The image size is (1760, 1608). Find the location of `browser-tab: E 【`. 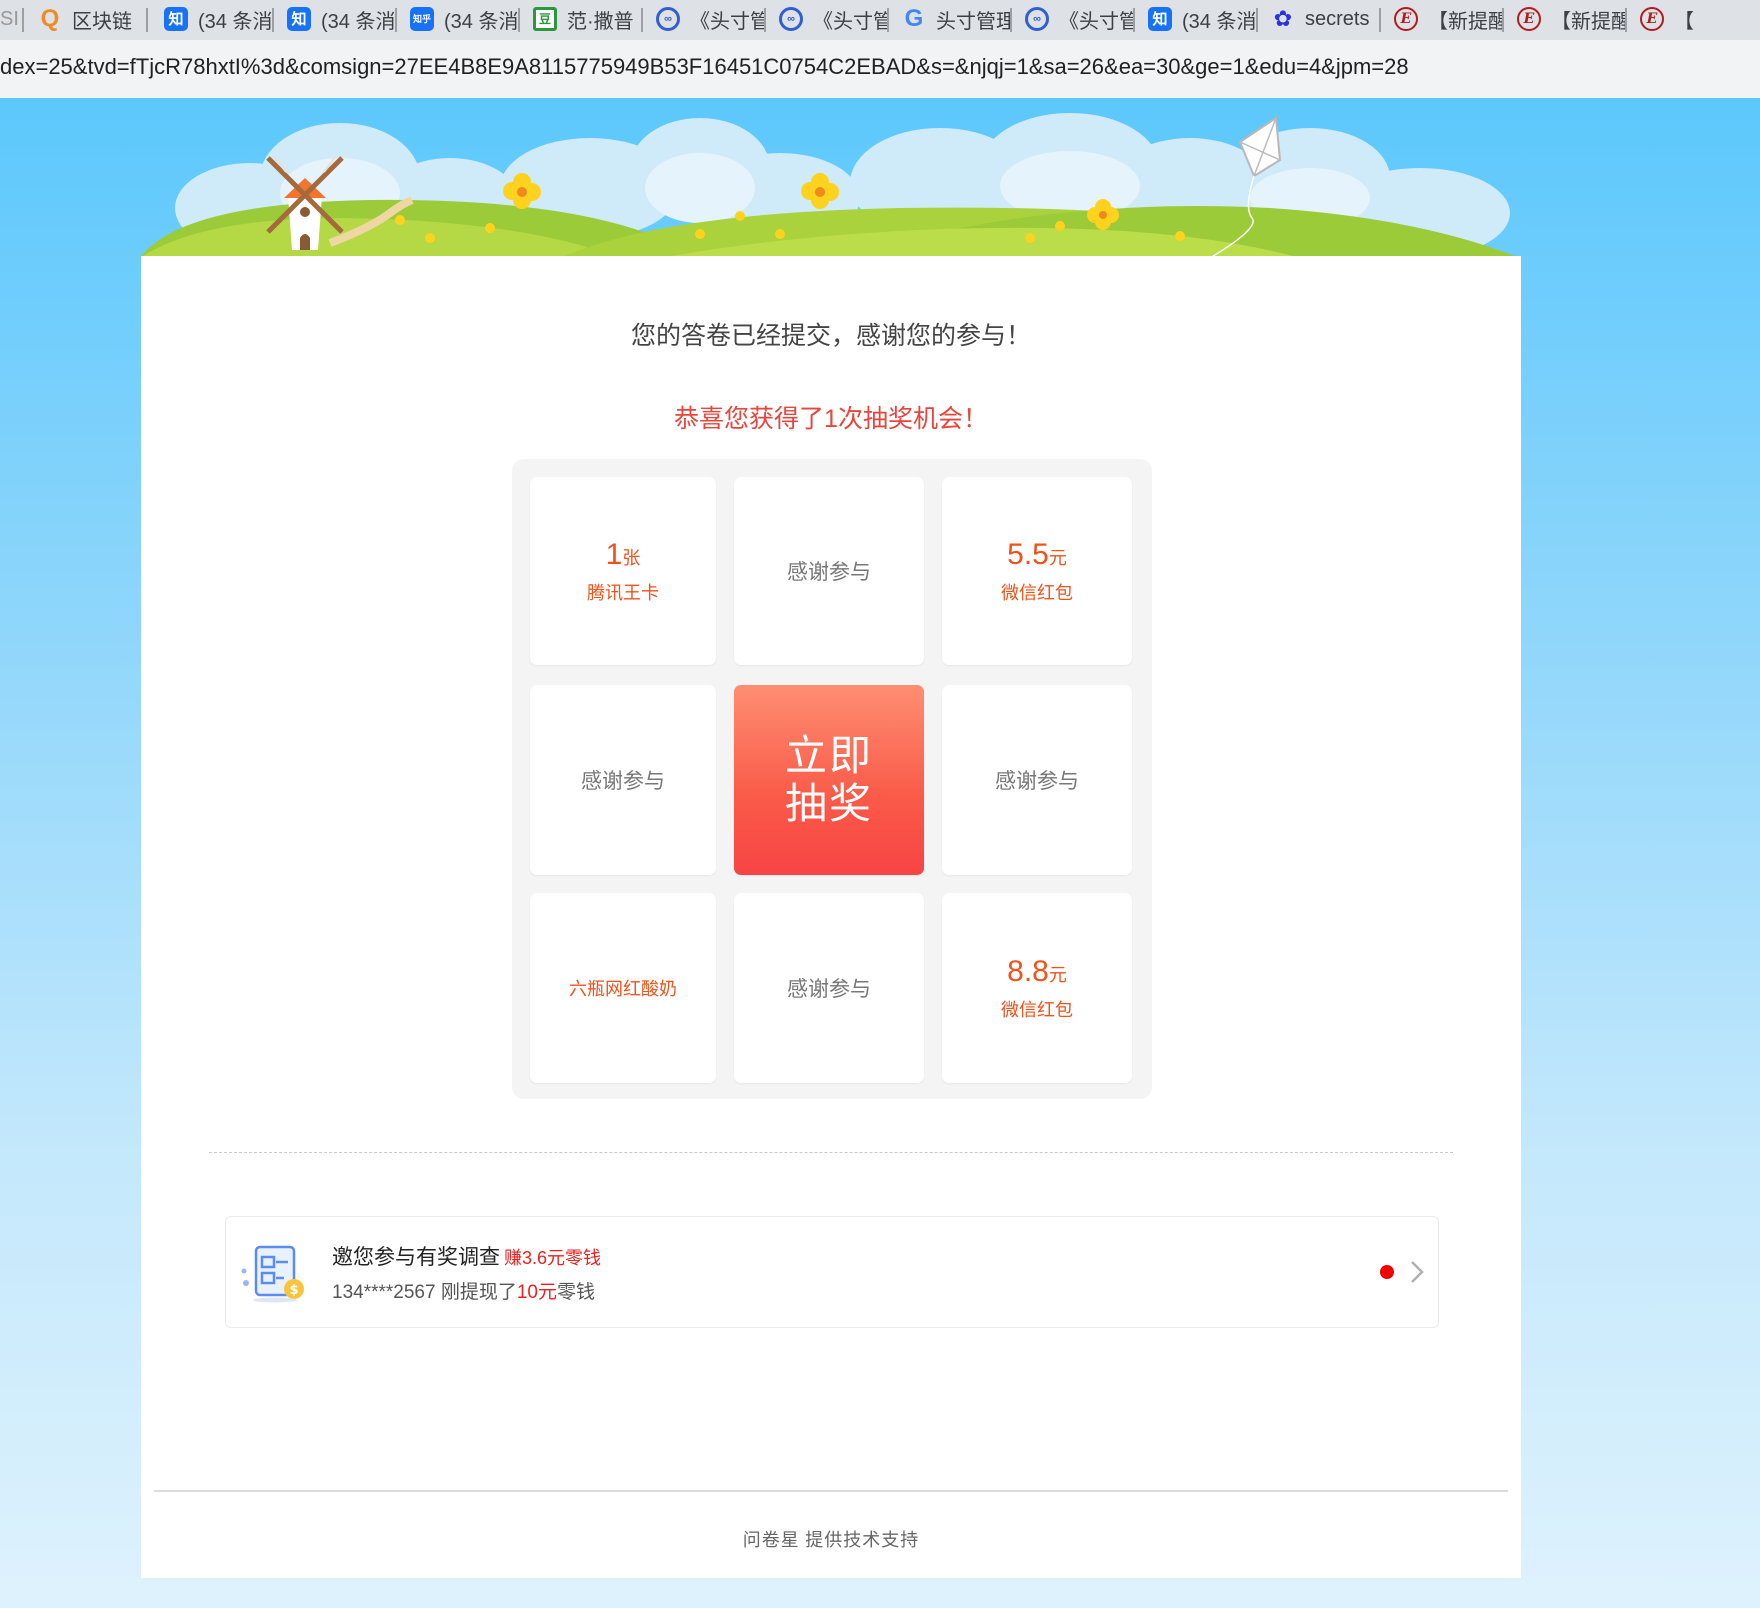

browser-tab: E 【 is located at coordinates (1690, 19).